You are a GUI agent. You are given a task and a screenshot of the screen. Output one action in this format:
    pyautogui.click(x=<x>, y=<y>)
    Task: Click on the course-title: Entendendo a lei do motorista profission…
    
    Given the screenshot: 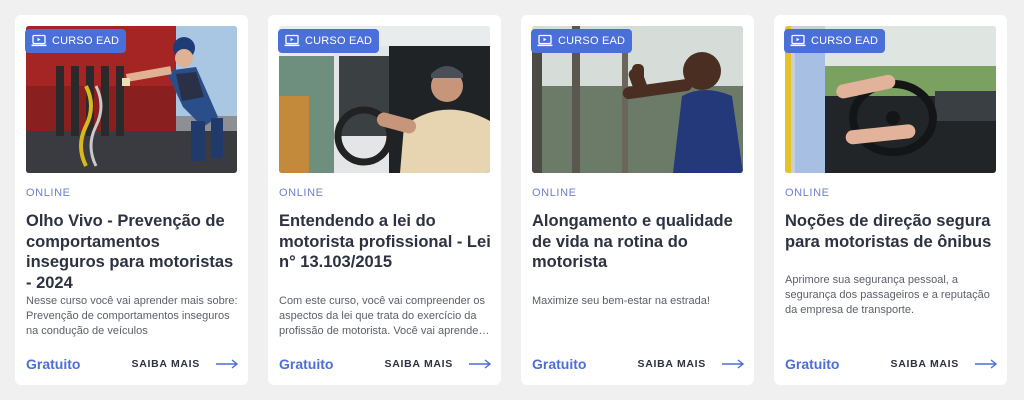 What is the action you would take?
    pyautogui.click(x=386, y=242)
    